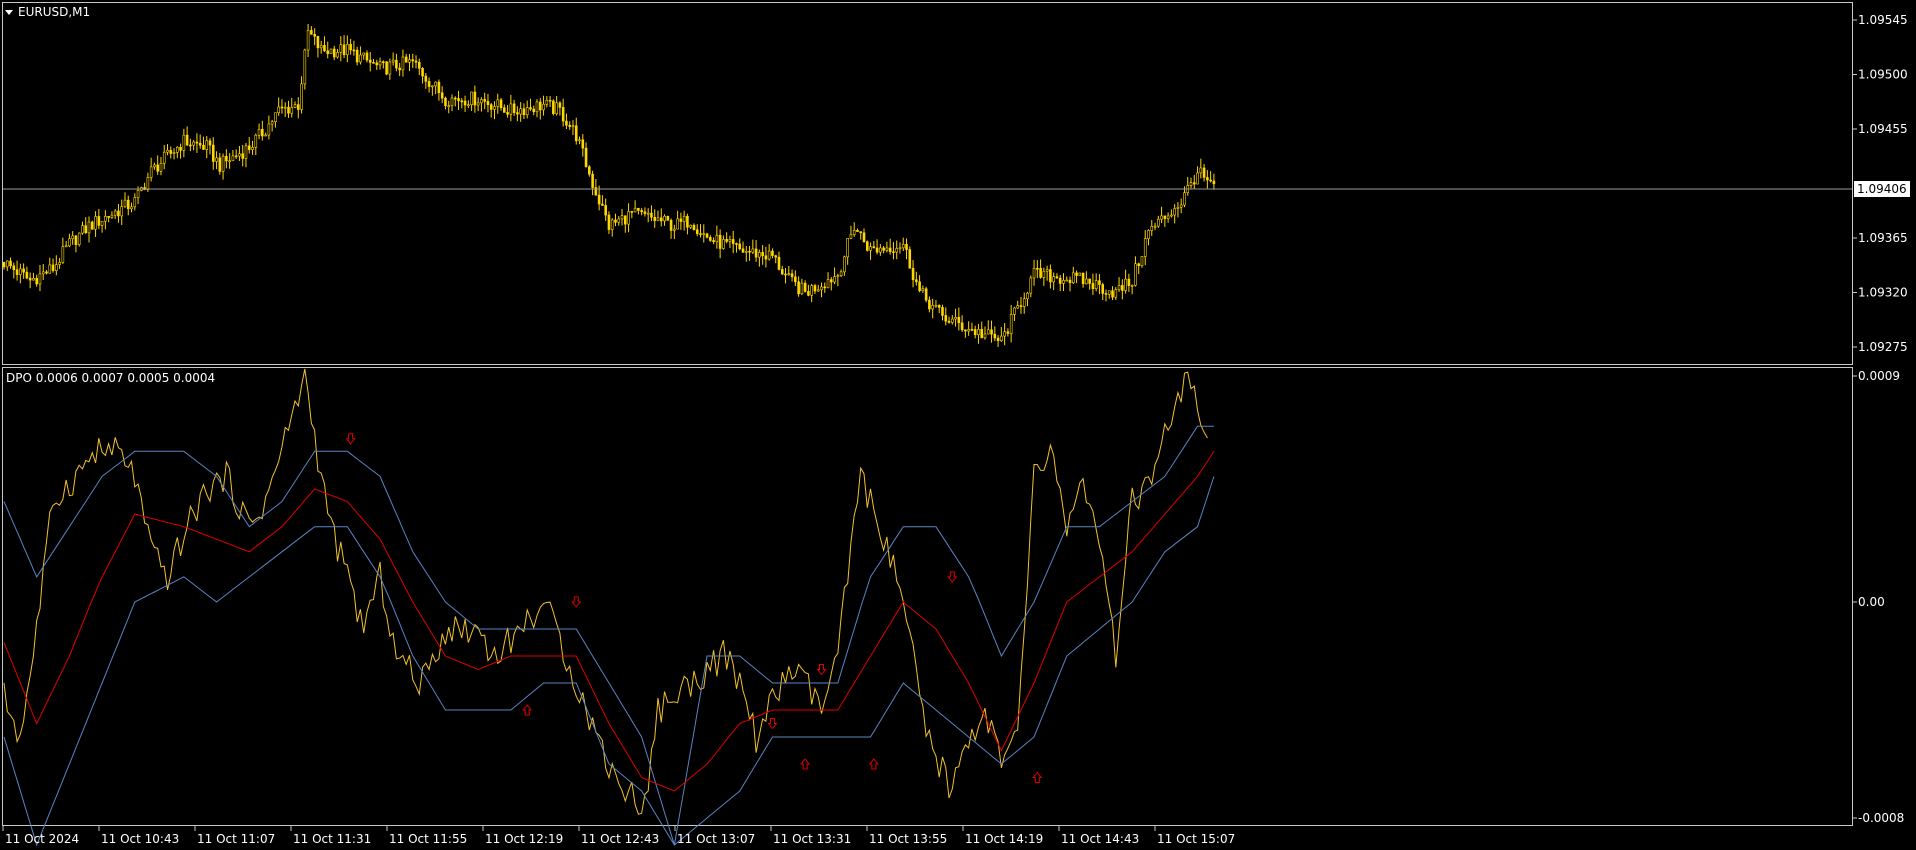 The image size is (1916, 850). What do you see at coordinates (1881, 818) in the screenshot?
I see `indicator-tick-label: -0.0008` at bounding box center [1881, 818].